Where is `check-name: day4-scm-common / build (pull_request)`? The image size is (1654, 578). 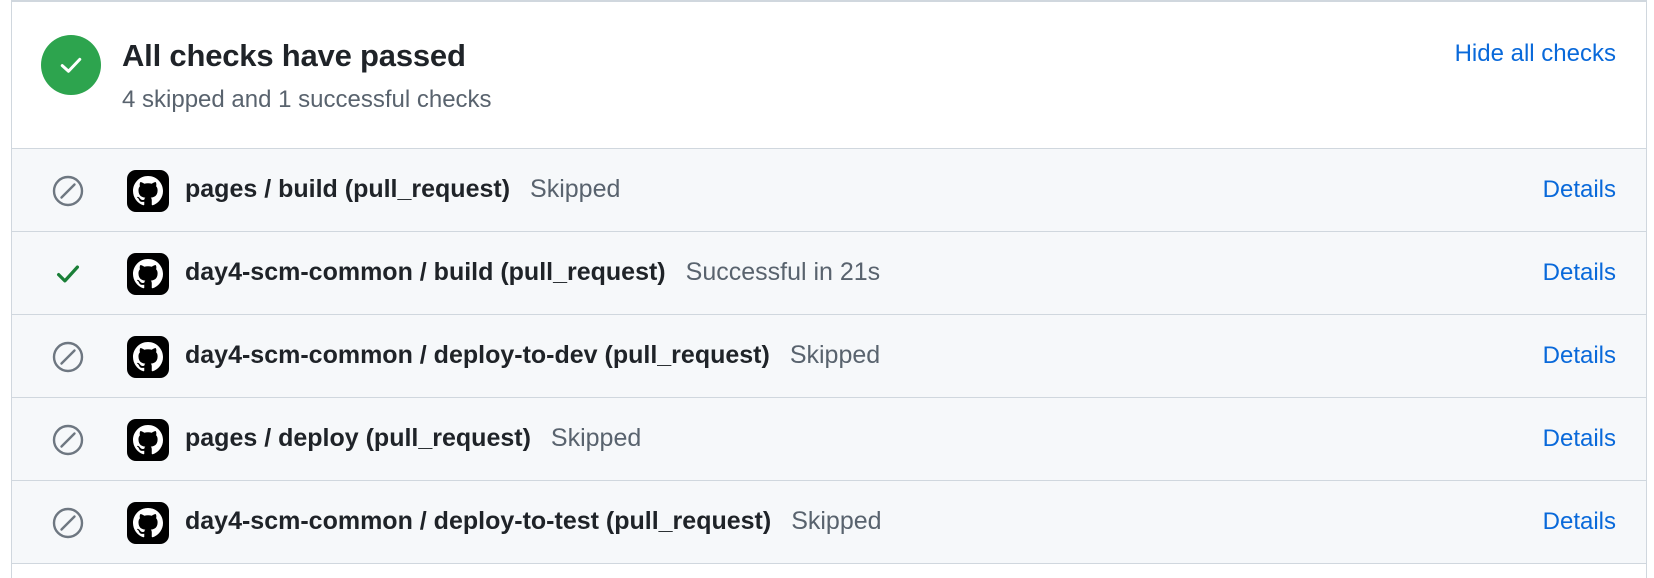
check-name: day4-scm-common / build (pull_request) is located at coordinates (425, 272).